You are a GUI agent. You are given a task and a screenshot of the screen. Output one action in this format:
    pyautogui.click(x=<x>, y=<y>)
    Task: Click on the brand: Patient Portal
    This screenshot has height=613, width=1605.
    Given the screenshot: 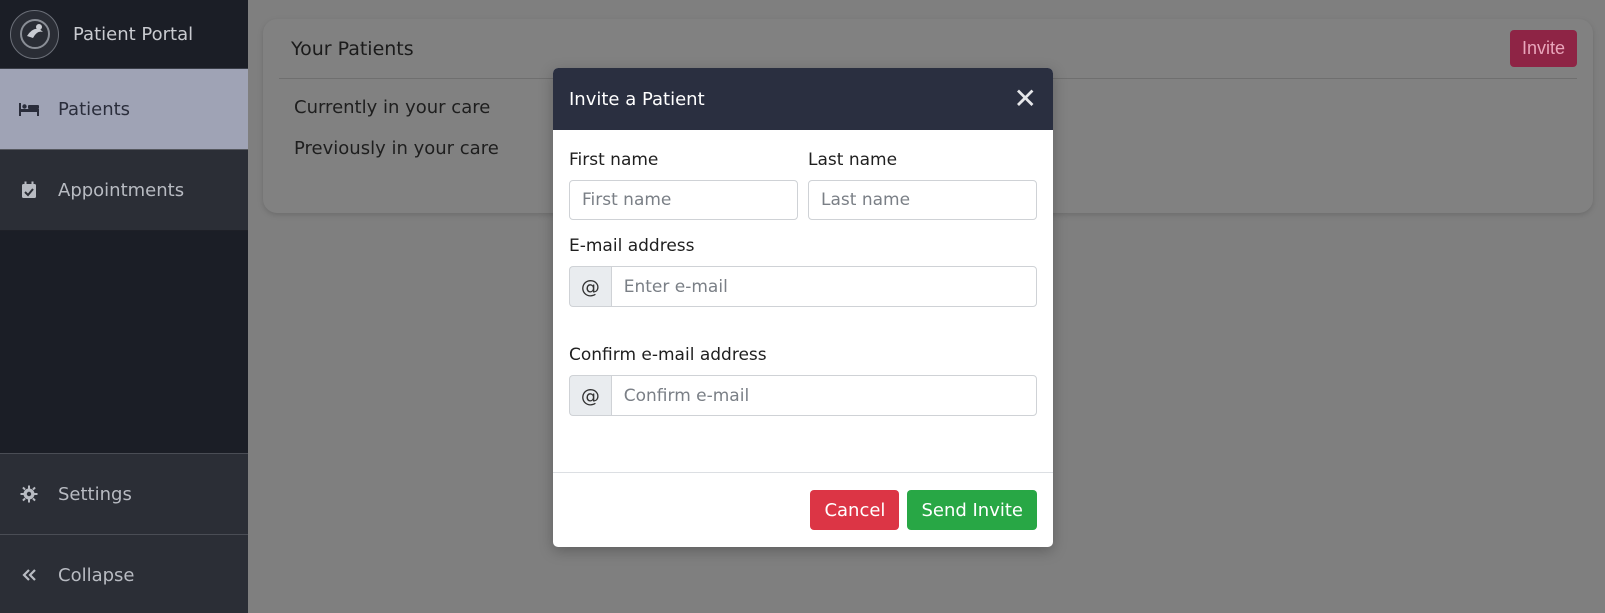 What is the action you would take?
    pyautogui.click(x=124, y=34)
    